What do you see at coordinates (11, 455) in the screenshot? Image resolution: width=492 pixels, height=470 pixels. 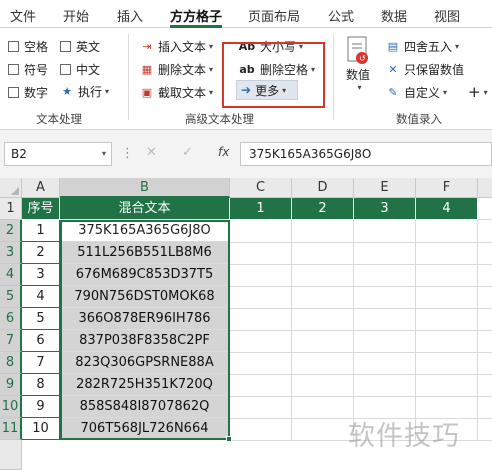 I see `row-header` at bounding box center [11, 455].